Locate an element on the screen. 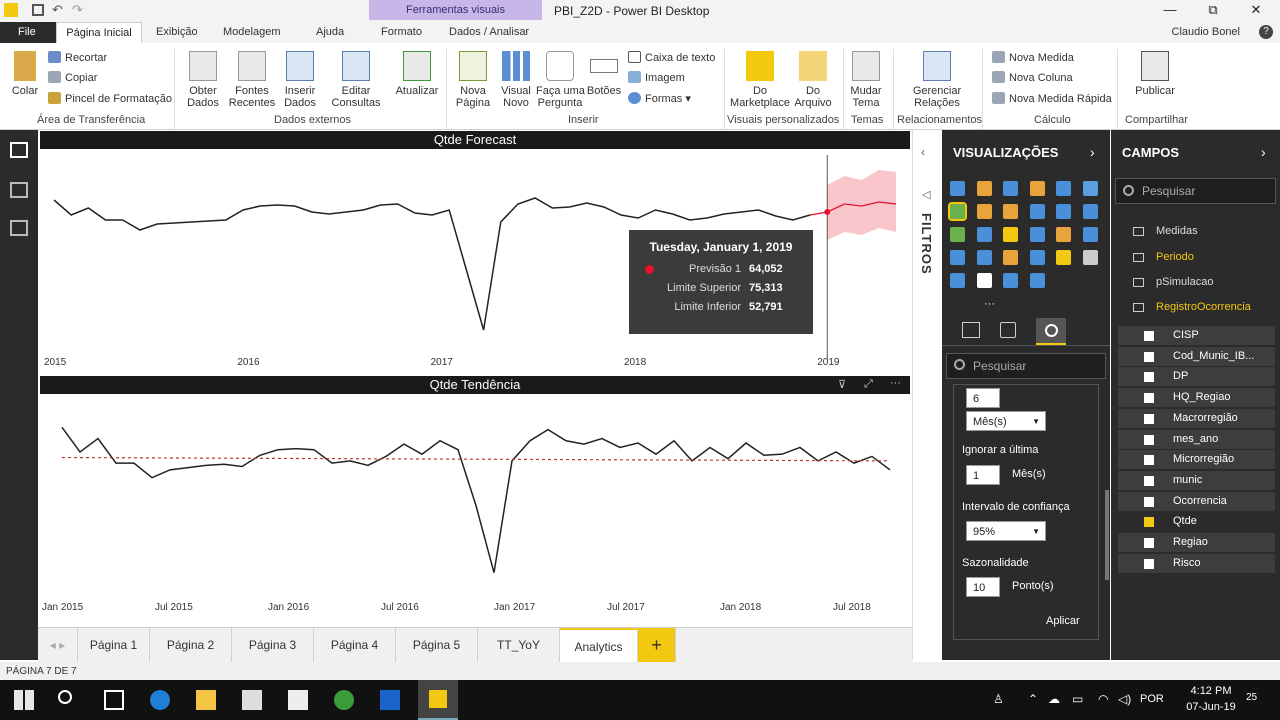 The width and height of the screenshot is (1280, 720). cut-button: Recortar is located at coordinates (77, 58).